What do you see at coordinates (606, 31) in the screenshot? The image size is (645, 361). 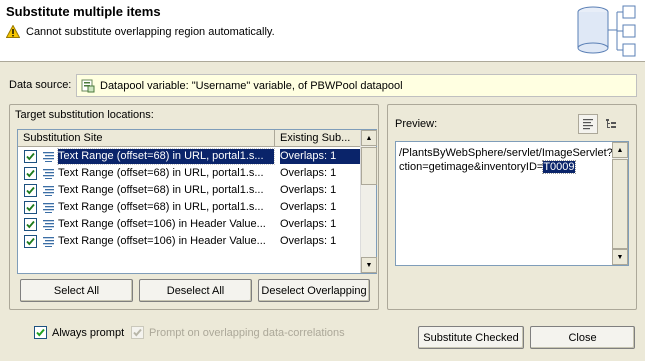 I see `wizard-database-icon` at bounding box center [606, 31].